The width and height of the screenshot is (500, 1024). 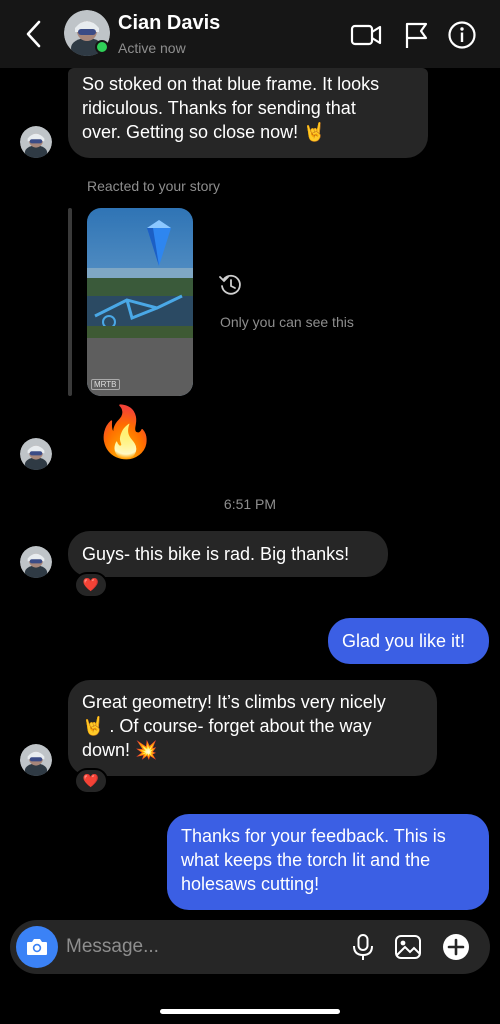 I want to click on message-line: down! 💥, so click(x=120, y=750).